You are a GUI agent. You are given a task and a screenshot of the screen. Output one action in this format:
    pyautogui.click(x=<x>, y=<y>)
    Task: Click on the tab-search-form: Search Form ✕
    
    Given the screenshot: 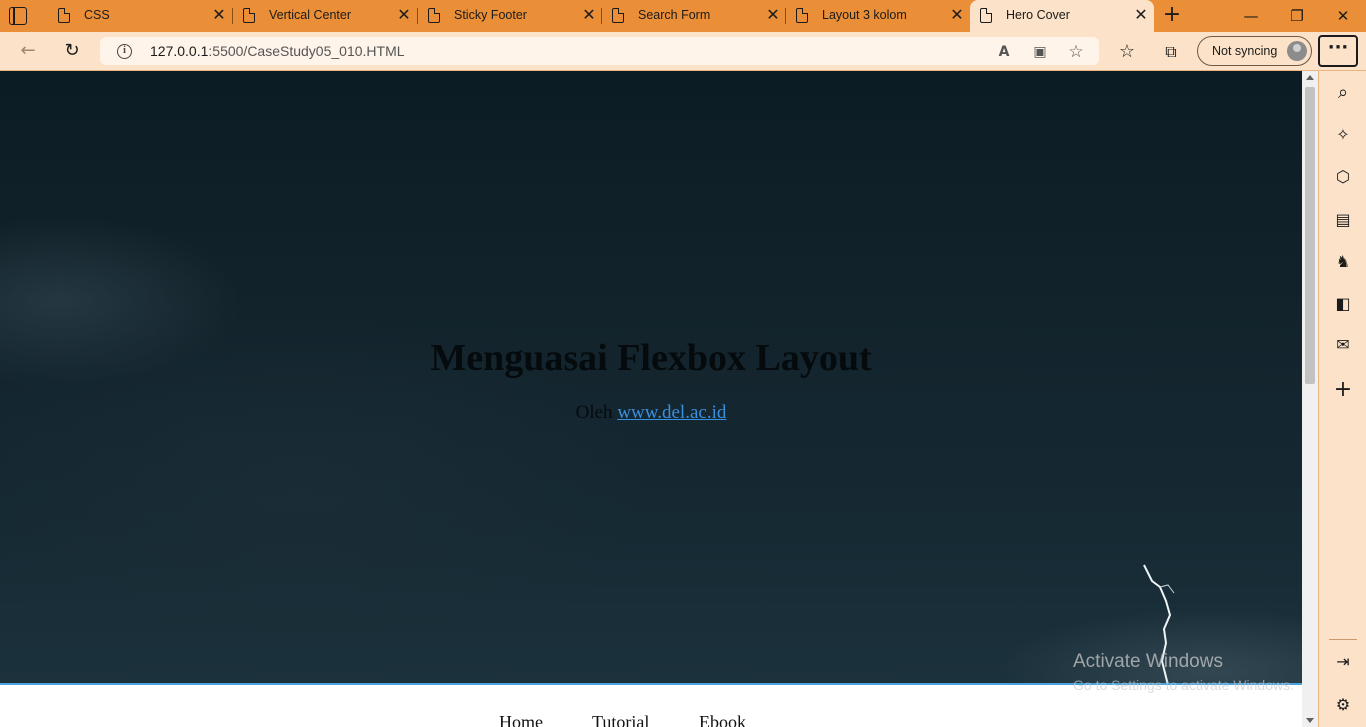 What is the action you would take?
    pyautogui.click(x=694, y=16)
    